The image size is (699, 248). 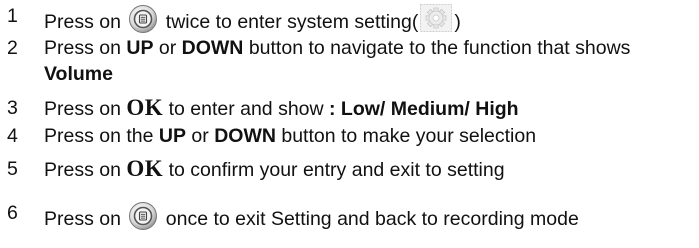 What do you see at coordinates (424, 109) in the screenshot?
I see `volume-options: : Low/ Medium/ High` at bounding box center [424, 109].